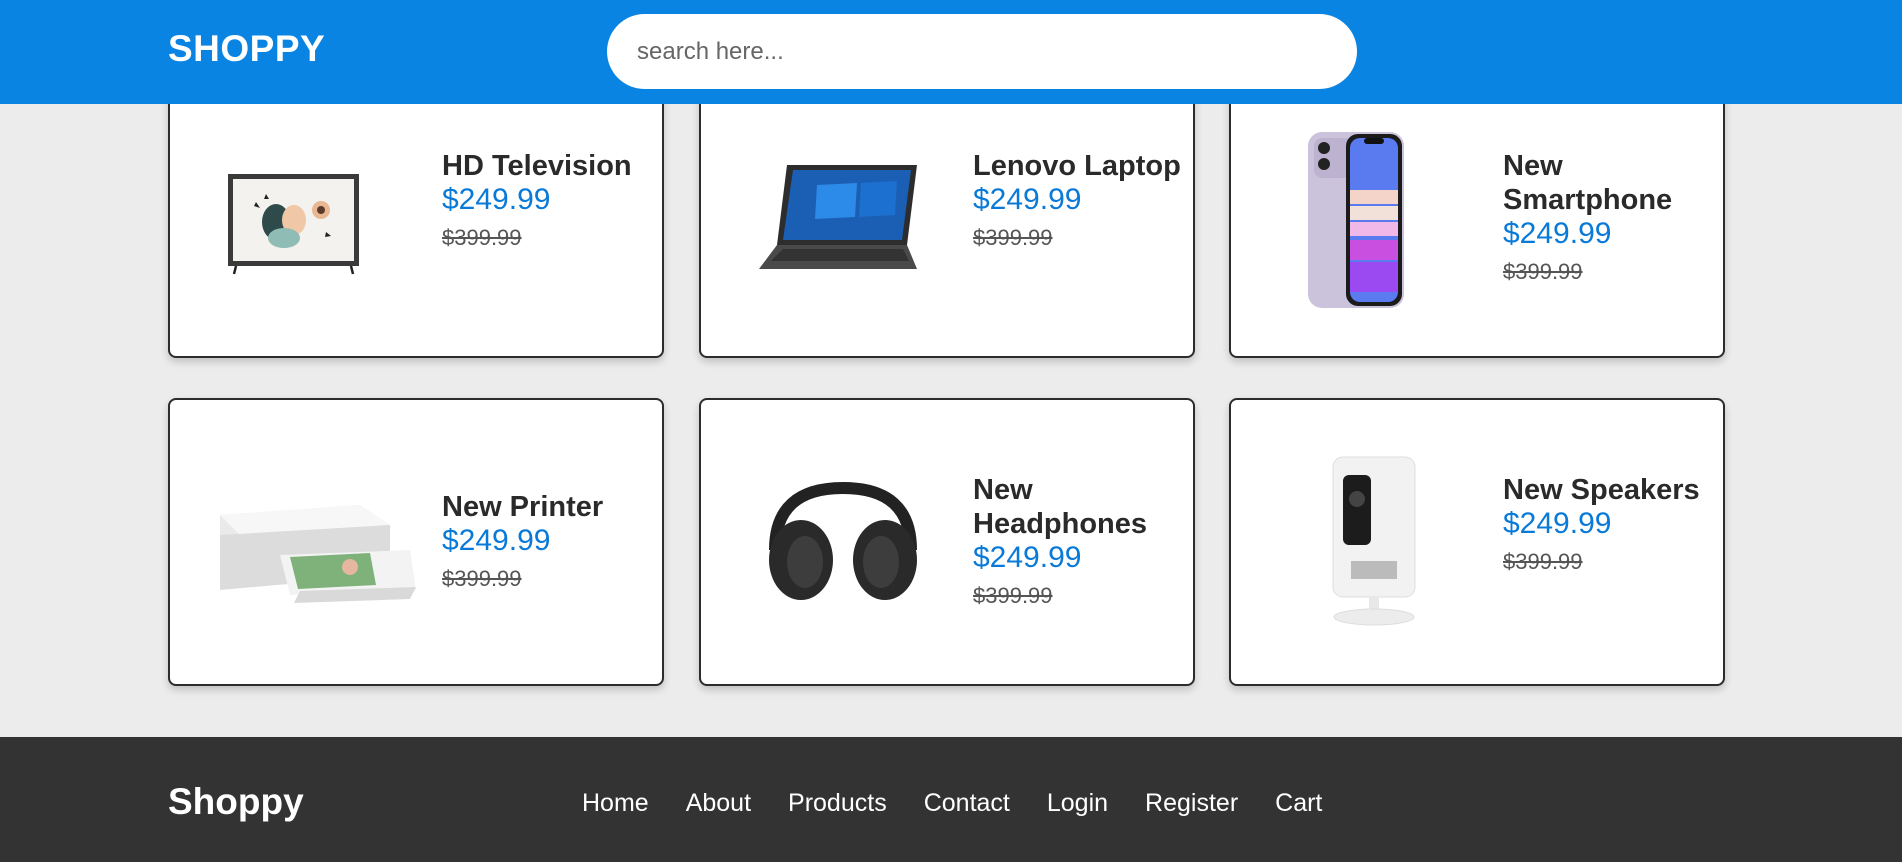 This screenshot has height=862, width=1902. What do you see at coordinates (947, 542) in the screenshot?
I see `product-card: New Headphones $249.99 $399.99` at bounding box center [947, 542].